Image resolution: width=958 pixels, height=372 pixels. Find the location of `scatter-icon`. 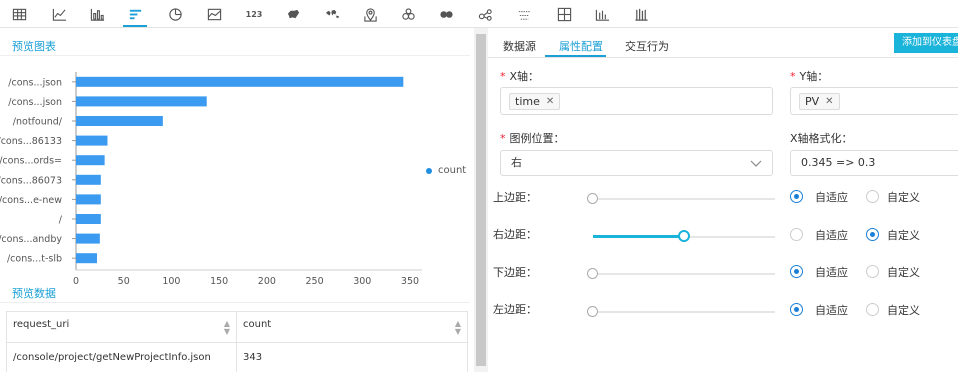

scatter-icon is located at coordinates (446, 14).